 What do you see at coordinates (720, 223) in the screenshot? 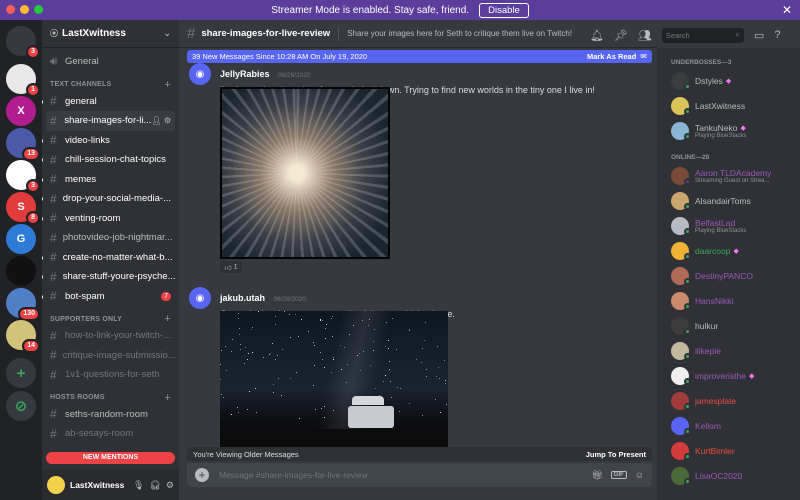
I see `member-name-row: BelfastLad` at bounding box center [720, 223].